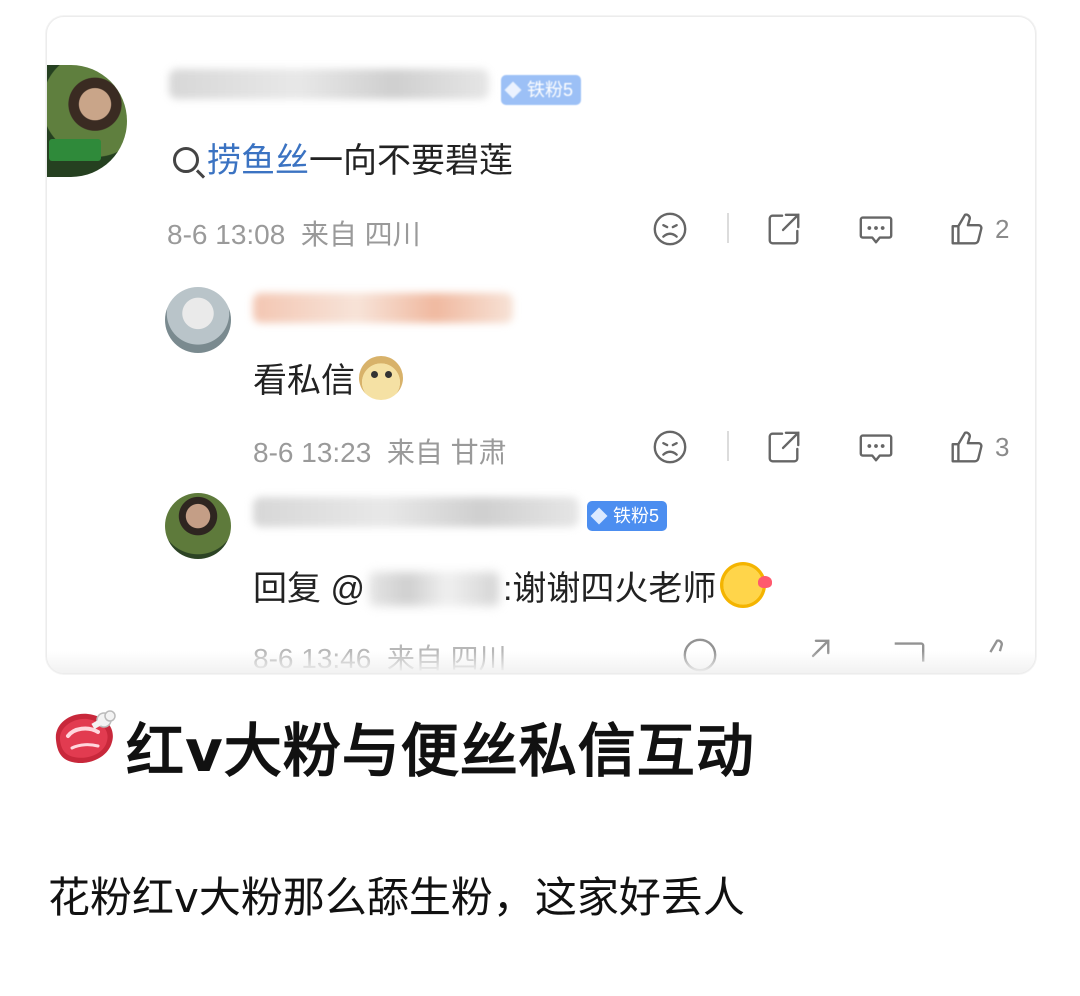 This screenshot has width=1080, height=996. I want to click on reply1-avatar, so click(198, 320).